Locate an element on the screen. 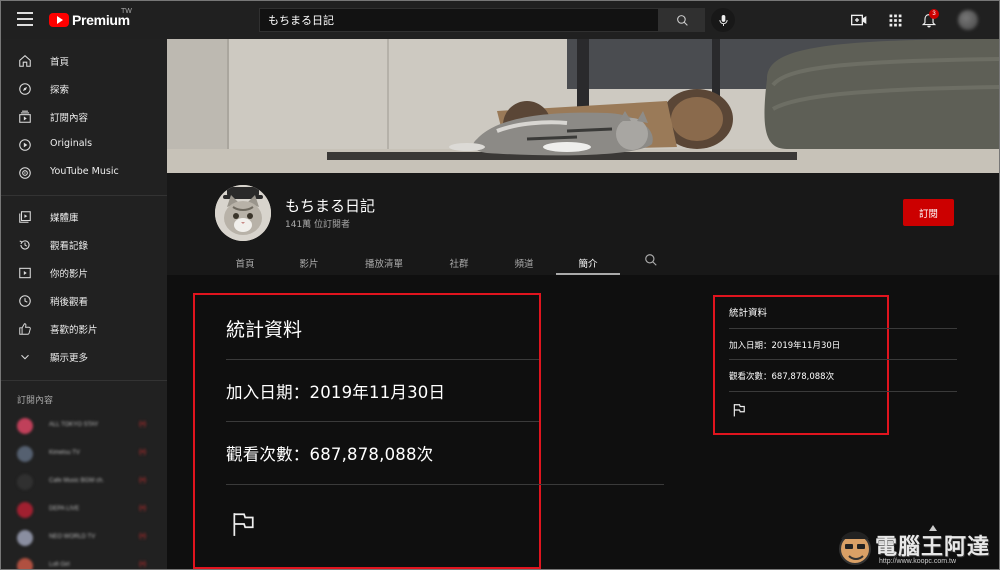  channel-header: もちまる日記 141萬 位訂閱者 訂閱 首頁 影片 播放清單 社群 頻道 簡介 is located at coordinates (583, 224).